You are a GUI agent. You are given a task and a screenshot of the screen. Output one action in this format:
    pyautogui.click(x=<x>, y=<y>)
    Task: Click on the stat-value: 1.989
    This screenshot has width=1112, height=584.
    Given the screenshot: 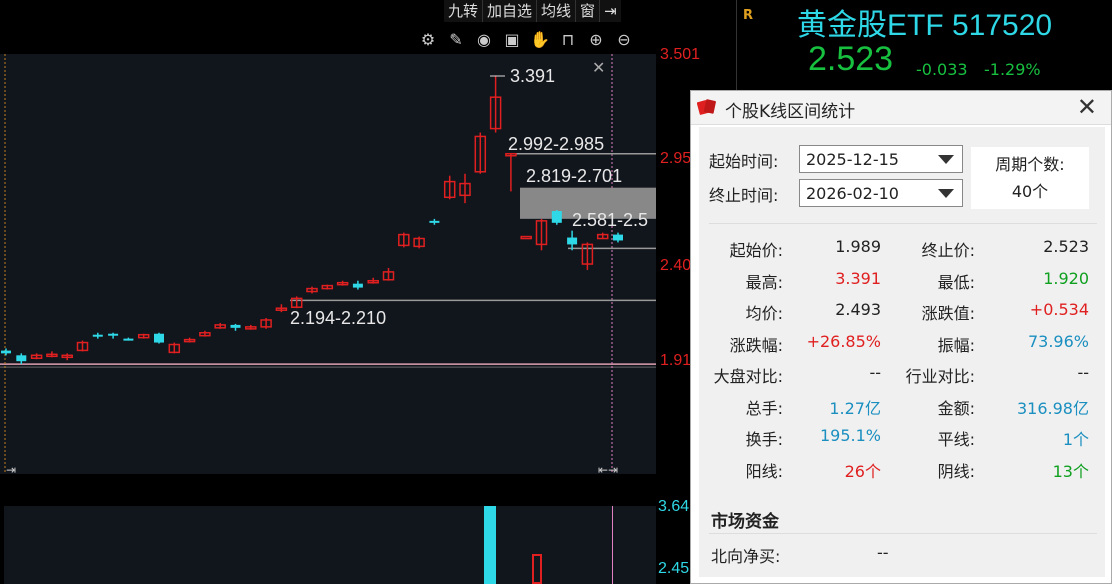 What is the action you would take?
    pyautogui.click(x=858, y=246)
    